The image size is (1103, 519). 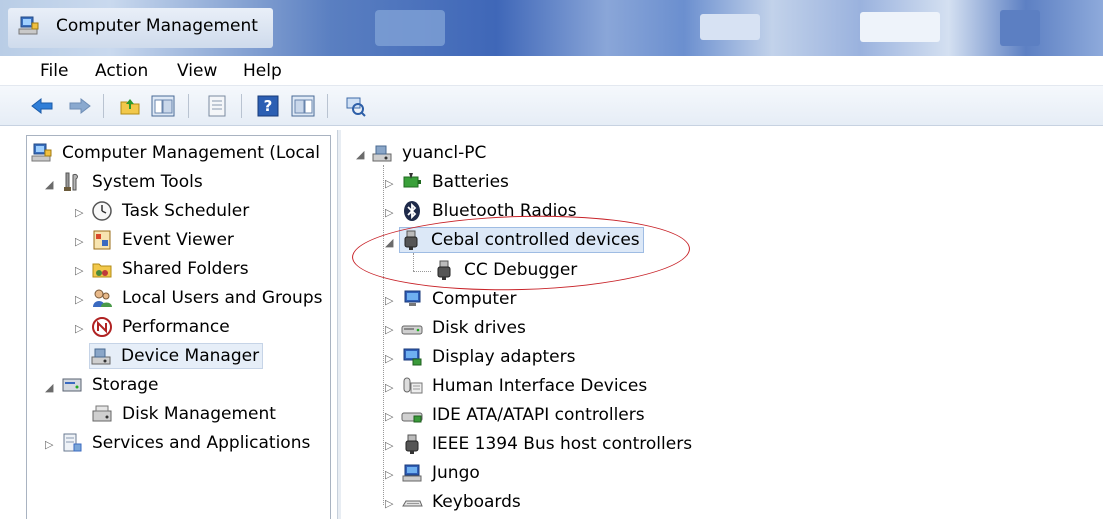 I want to click on device-category-ide: IDE ATA/ATAPI controllers, so click(x=524, y=415).